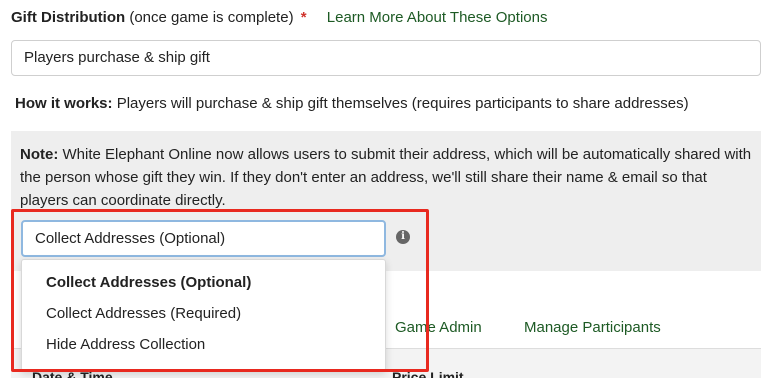  What do you see at coordinates (64, 103) in the screenshot?
I see `how-it-works-label: How it works:` at bounding box center [64, 103].